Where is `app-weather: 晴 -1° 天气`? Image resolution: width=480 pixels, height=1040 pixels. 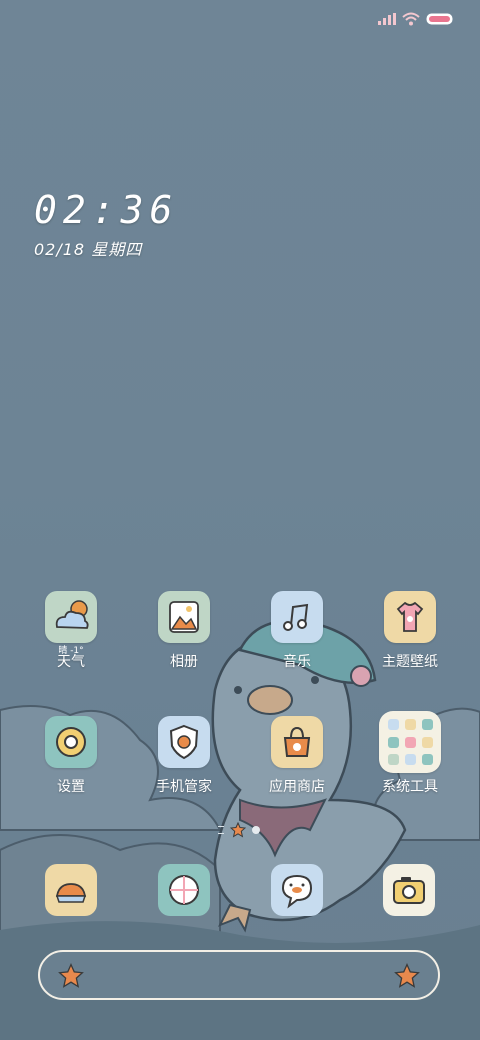 app-weather: 晴 -1° 天气 is located at coordinates (71, 631).